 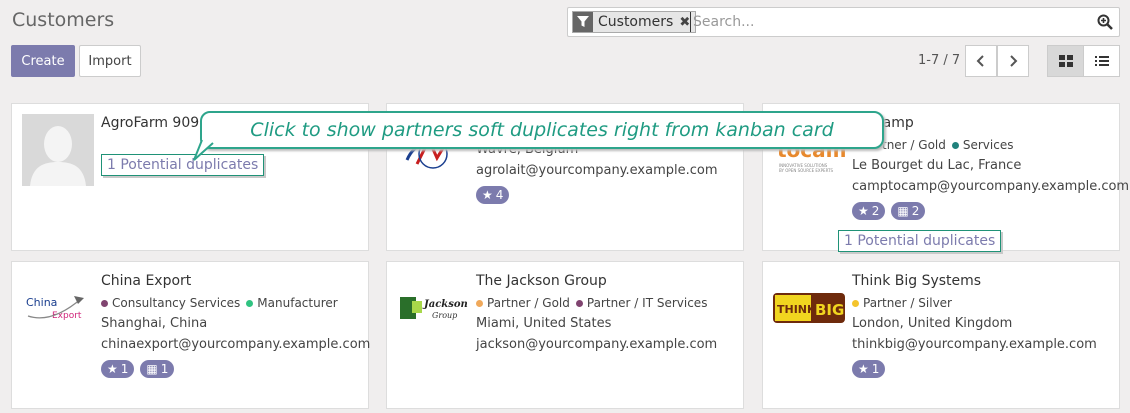 I want to click on partner-tags: Consultancy Services Manufacturer, so click(x=231, y=303).